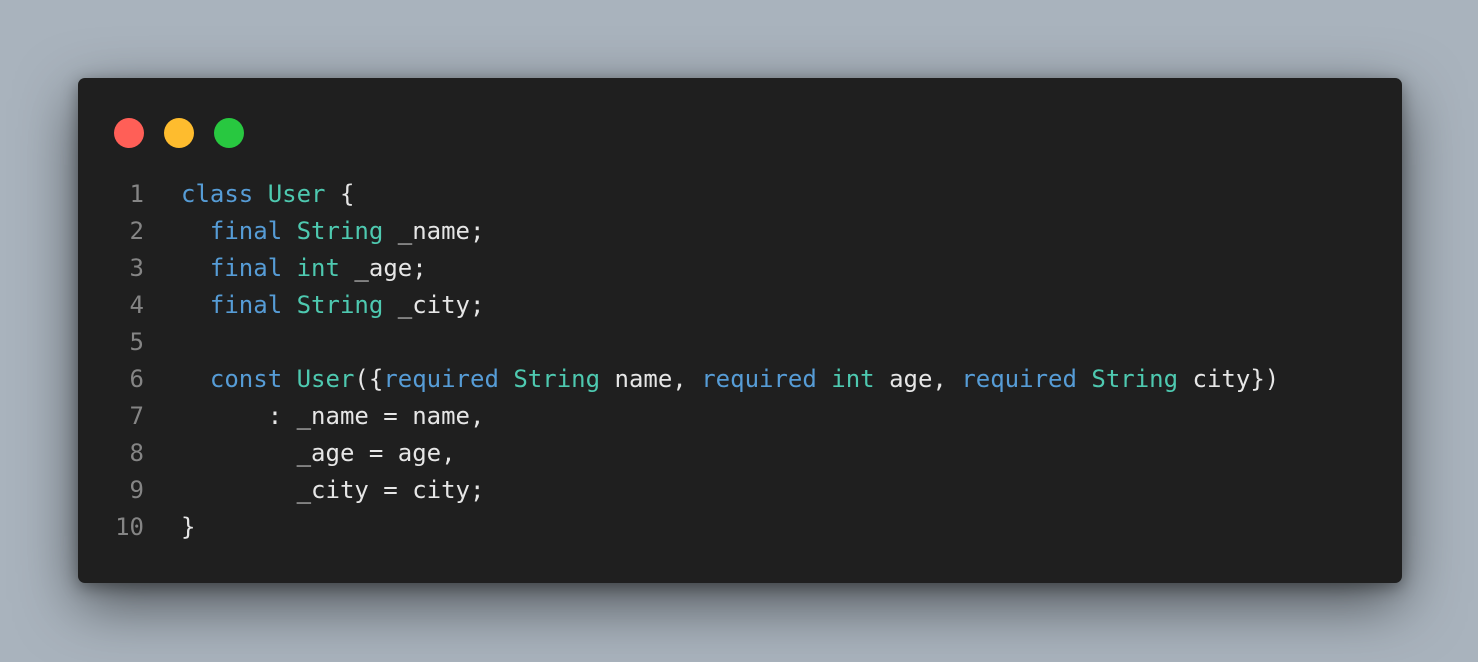  I want to click on zoom-dot, so click(229, 133).